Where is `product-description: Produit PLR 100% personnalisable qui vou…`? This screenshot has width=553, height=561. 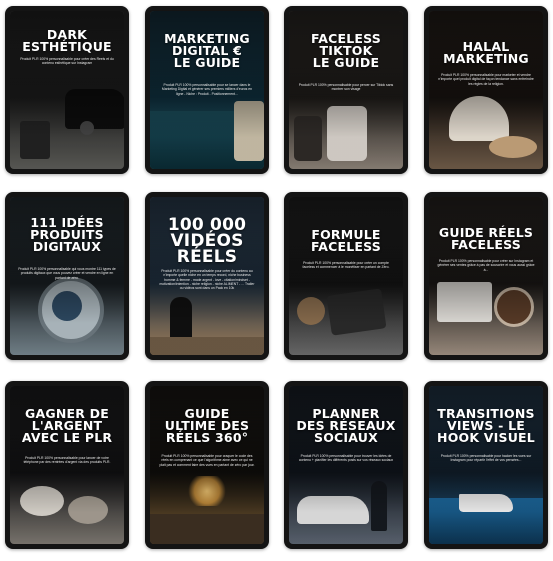 product-description: Produit PLR 100% personnalisable qui vou… is located at coordinates (67, 273).